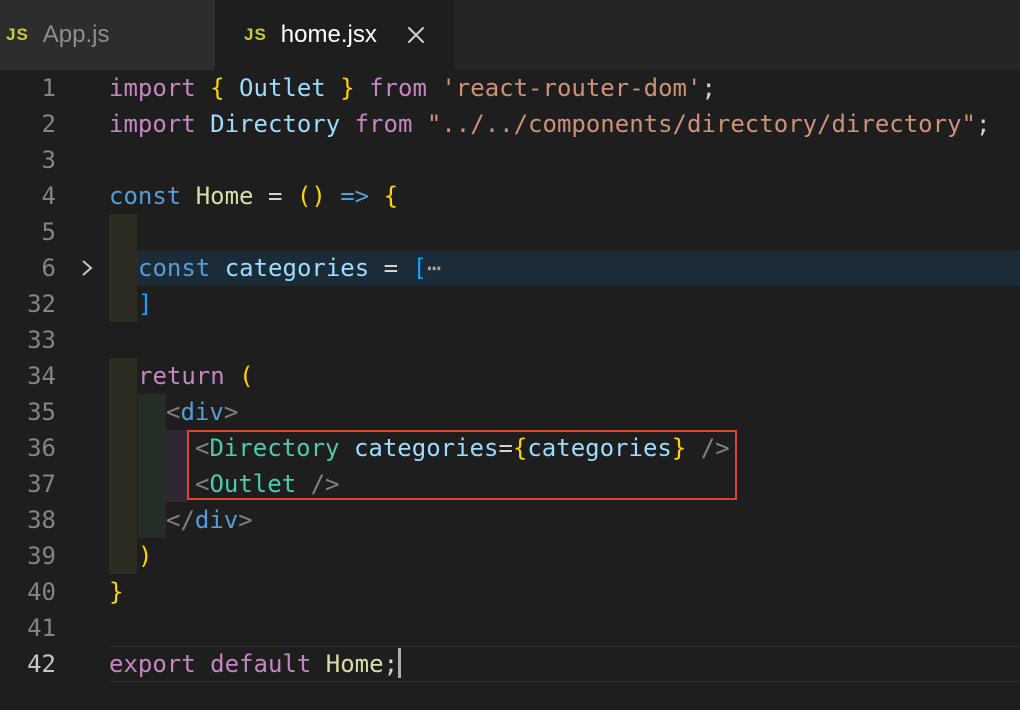 Image resolution: width=1020 pixels, height=710 pixels. Describe the element at coordinates (510, 412) in the screenshot. I see `code-line: 35 <div>` at that location.